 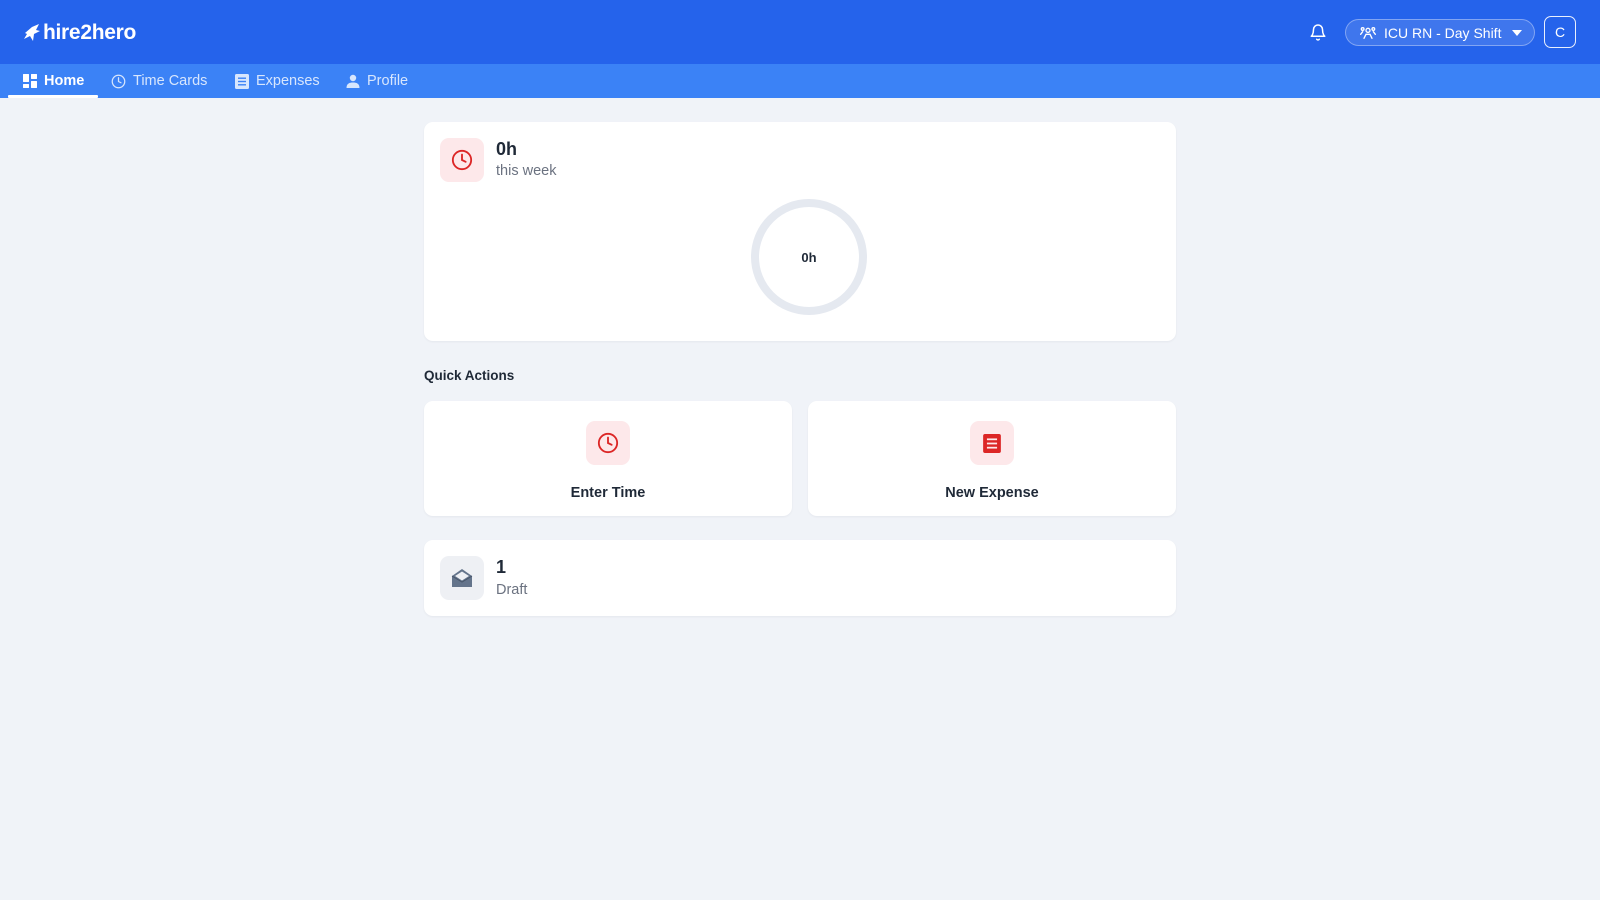 I want to click on assignment-label: ICU RN - Day Shift, so click(x=1443, y=32).